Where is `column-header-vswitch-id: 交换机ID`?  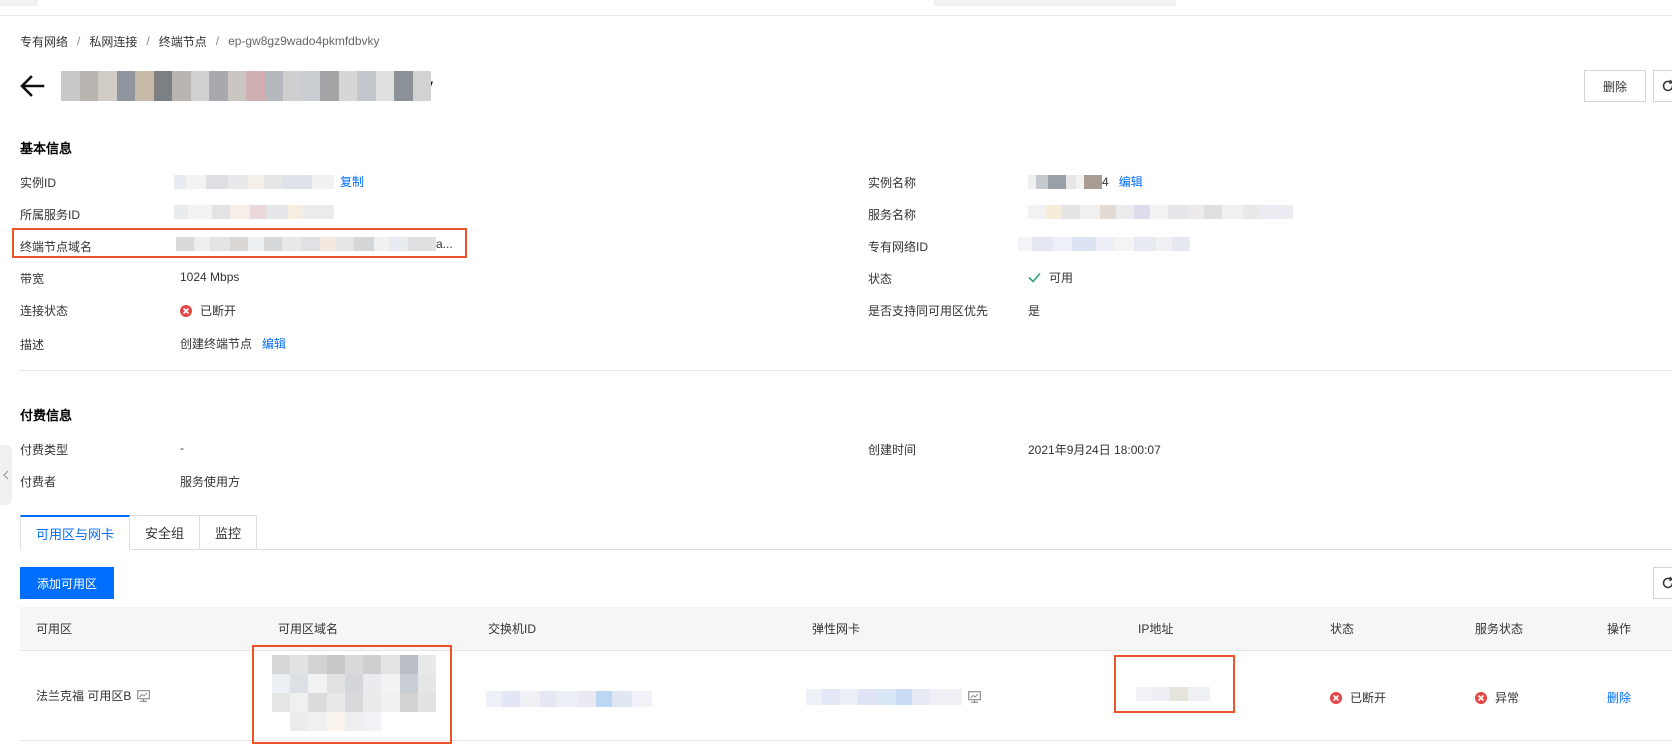
column-header-vswitch-id: 交换机ID is located at coordinates (512, 629).